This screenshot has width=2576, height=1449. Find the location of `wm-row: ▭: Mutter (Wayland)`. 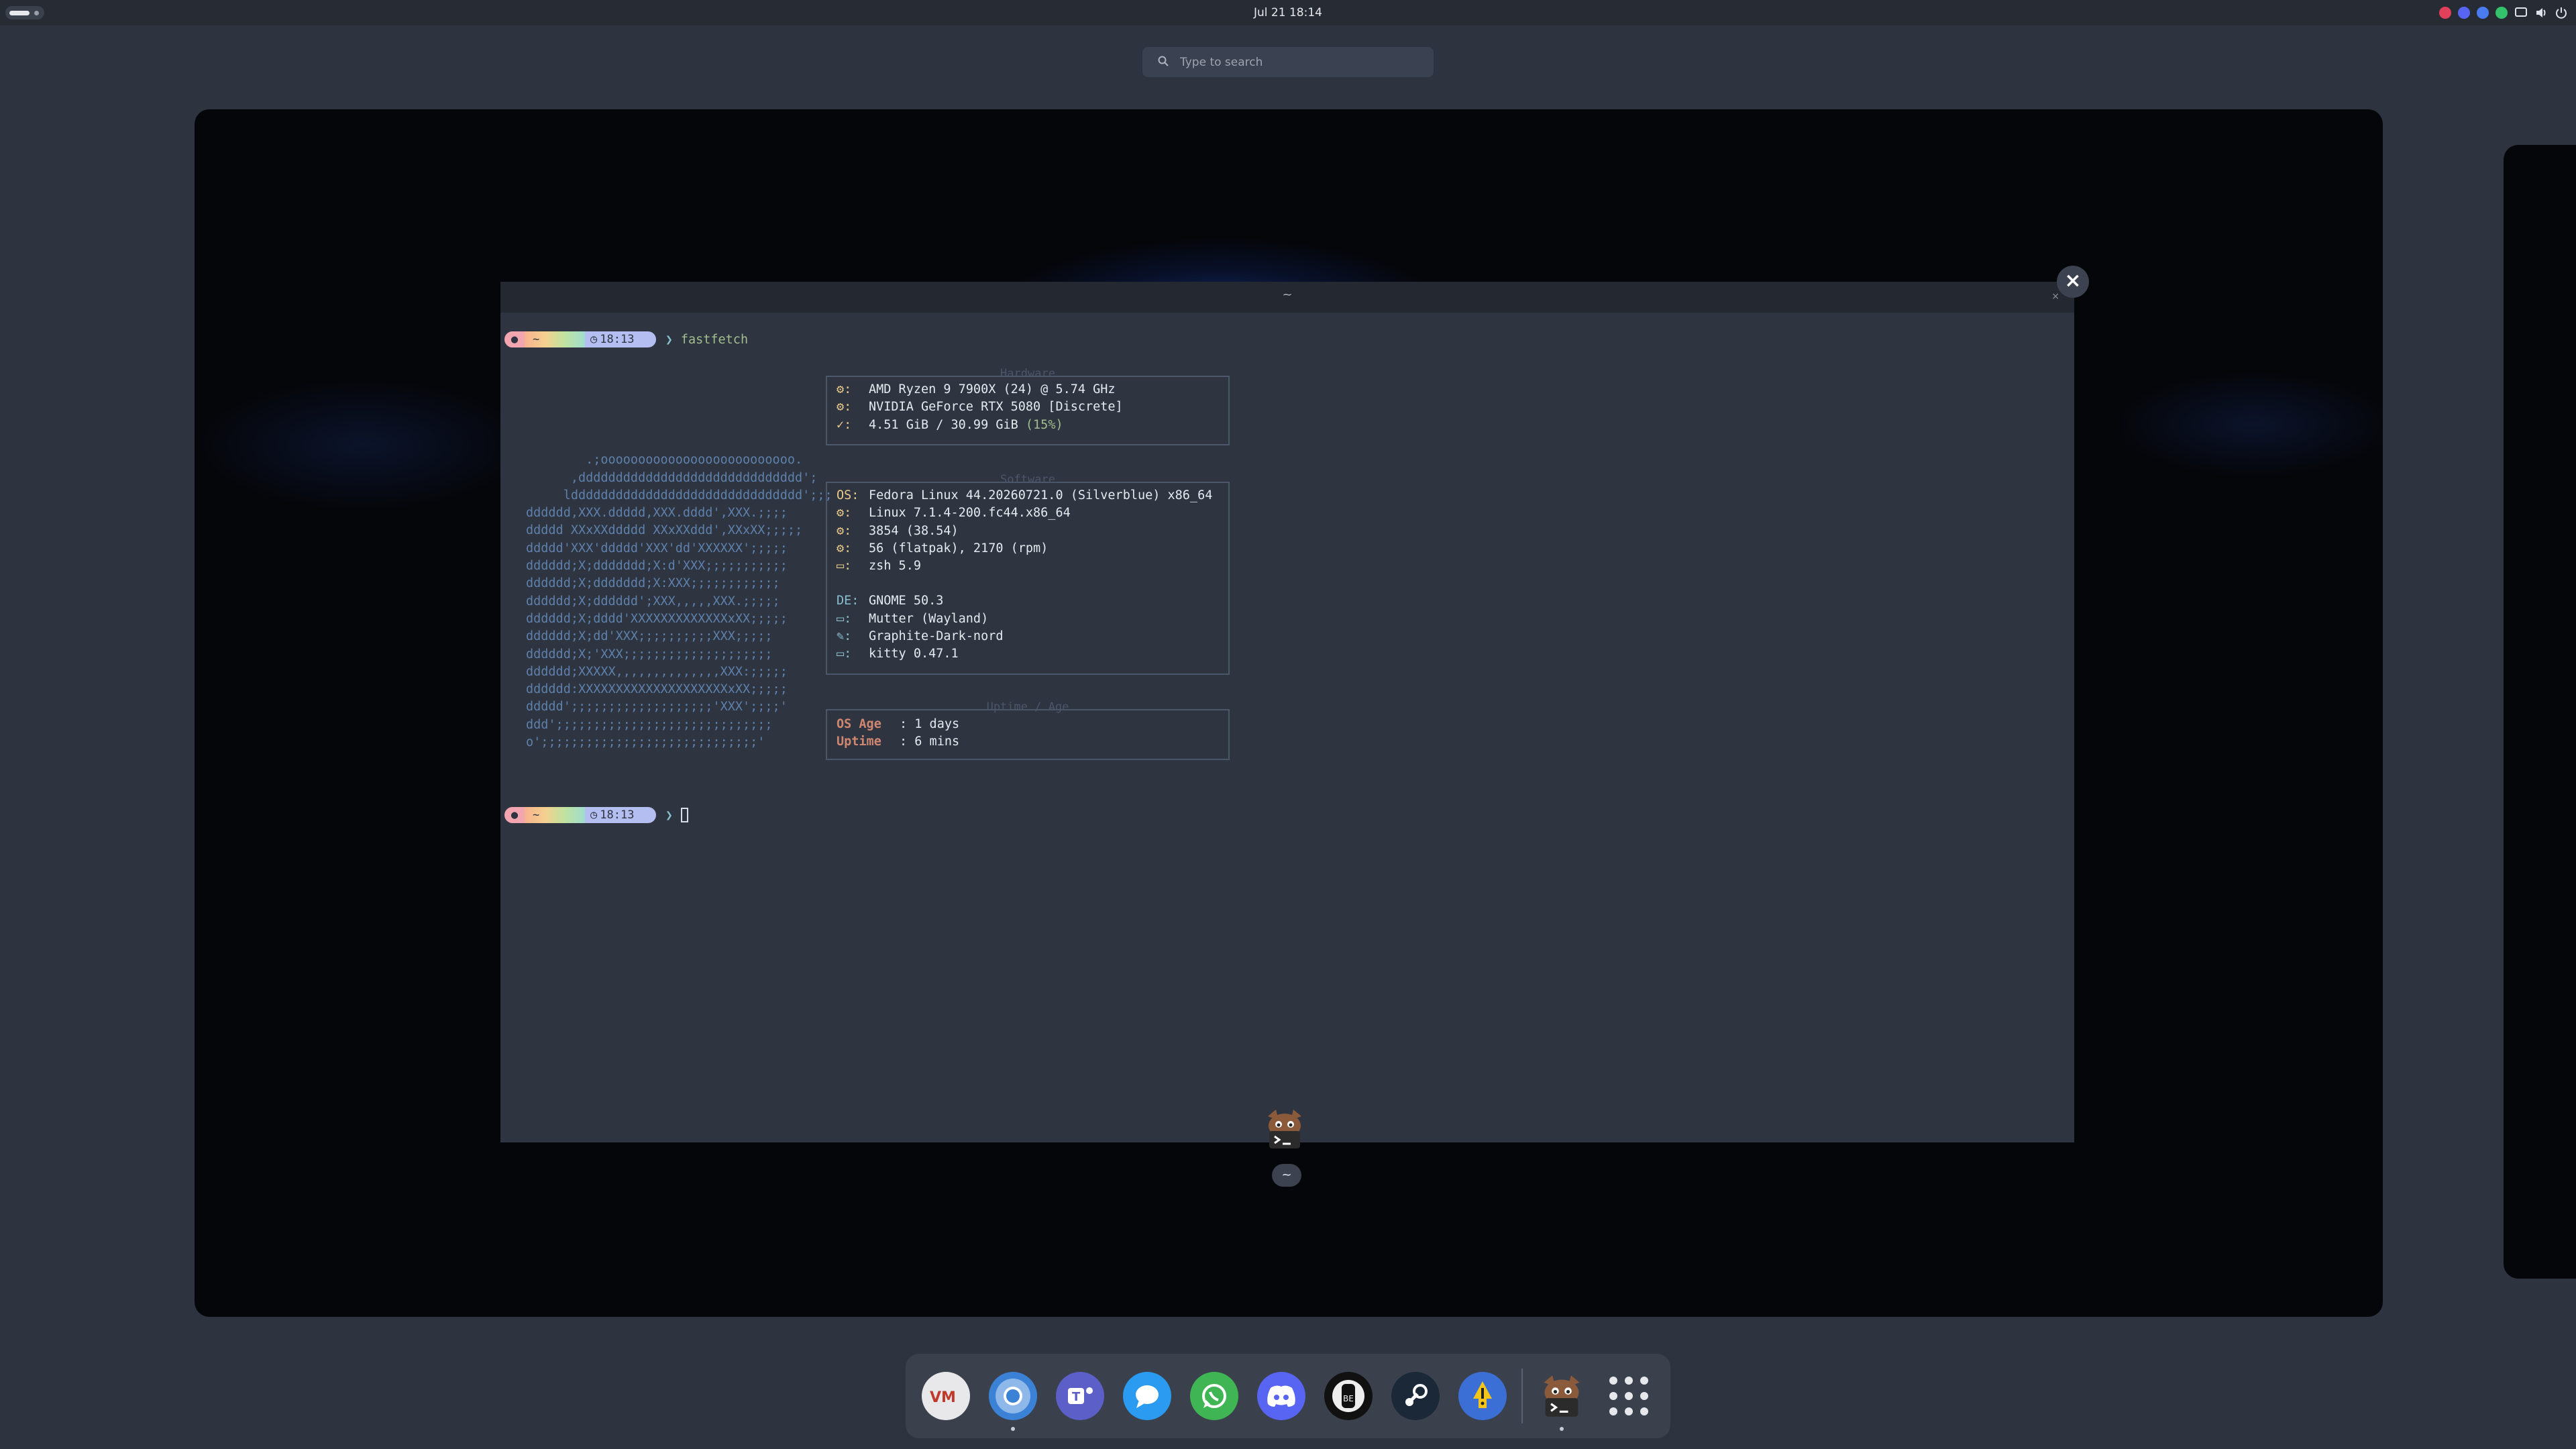

wm-row: ▭: Mutter (Wayland) is located at coordinates (1027, 619).